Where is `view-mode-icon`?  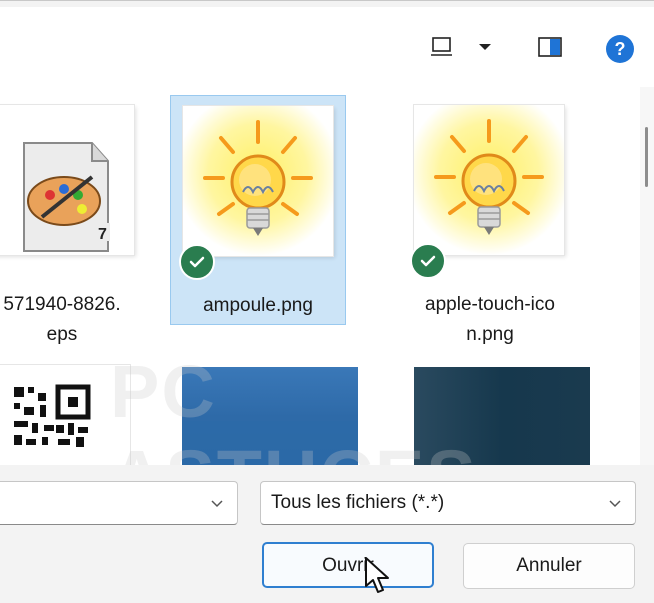
view-mode-icon is located at coordinates (441, 46).